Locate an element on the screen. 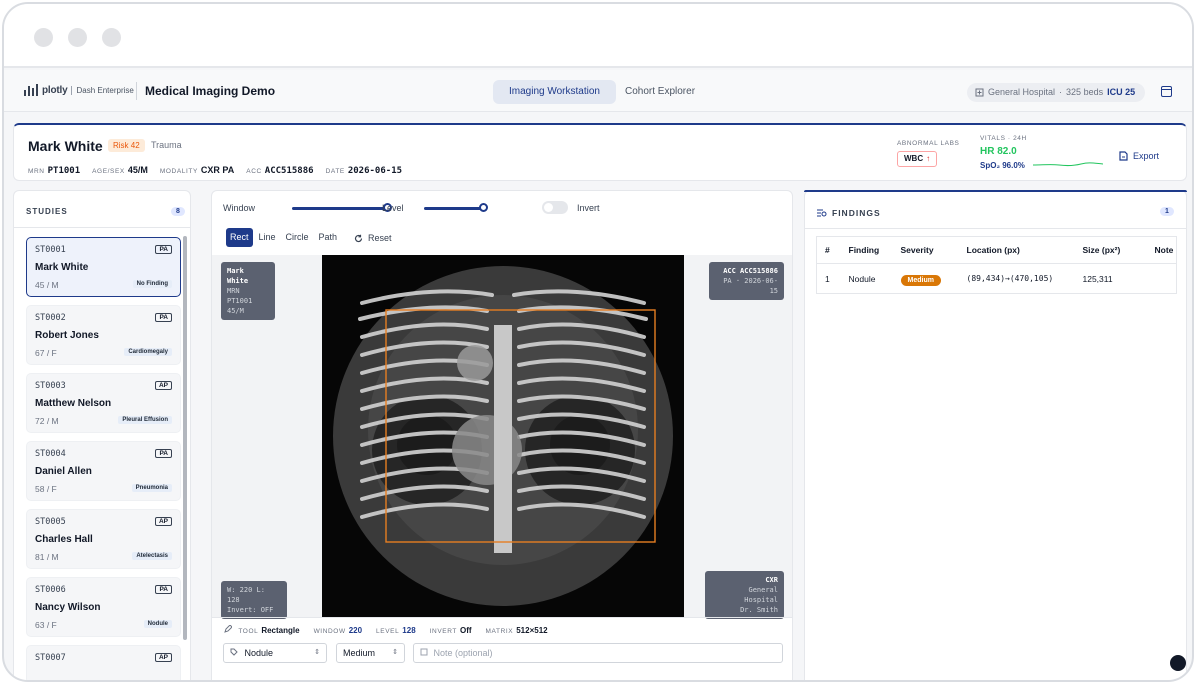 This screenshot has height=682, width=1196. severity-select: Medium ⇕ is located at coordinates (370, 653).